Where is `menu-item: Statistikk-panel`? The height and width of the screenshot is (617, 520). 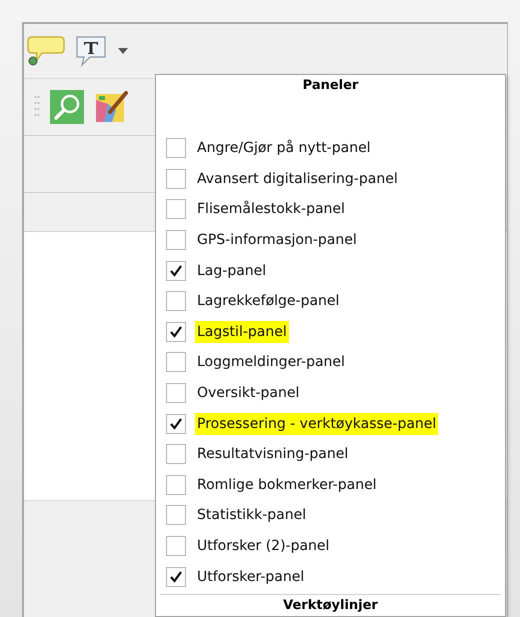 menu-item: Statistikk-panel is located at coordinates (330, 515).